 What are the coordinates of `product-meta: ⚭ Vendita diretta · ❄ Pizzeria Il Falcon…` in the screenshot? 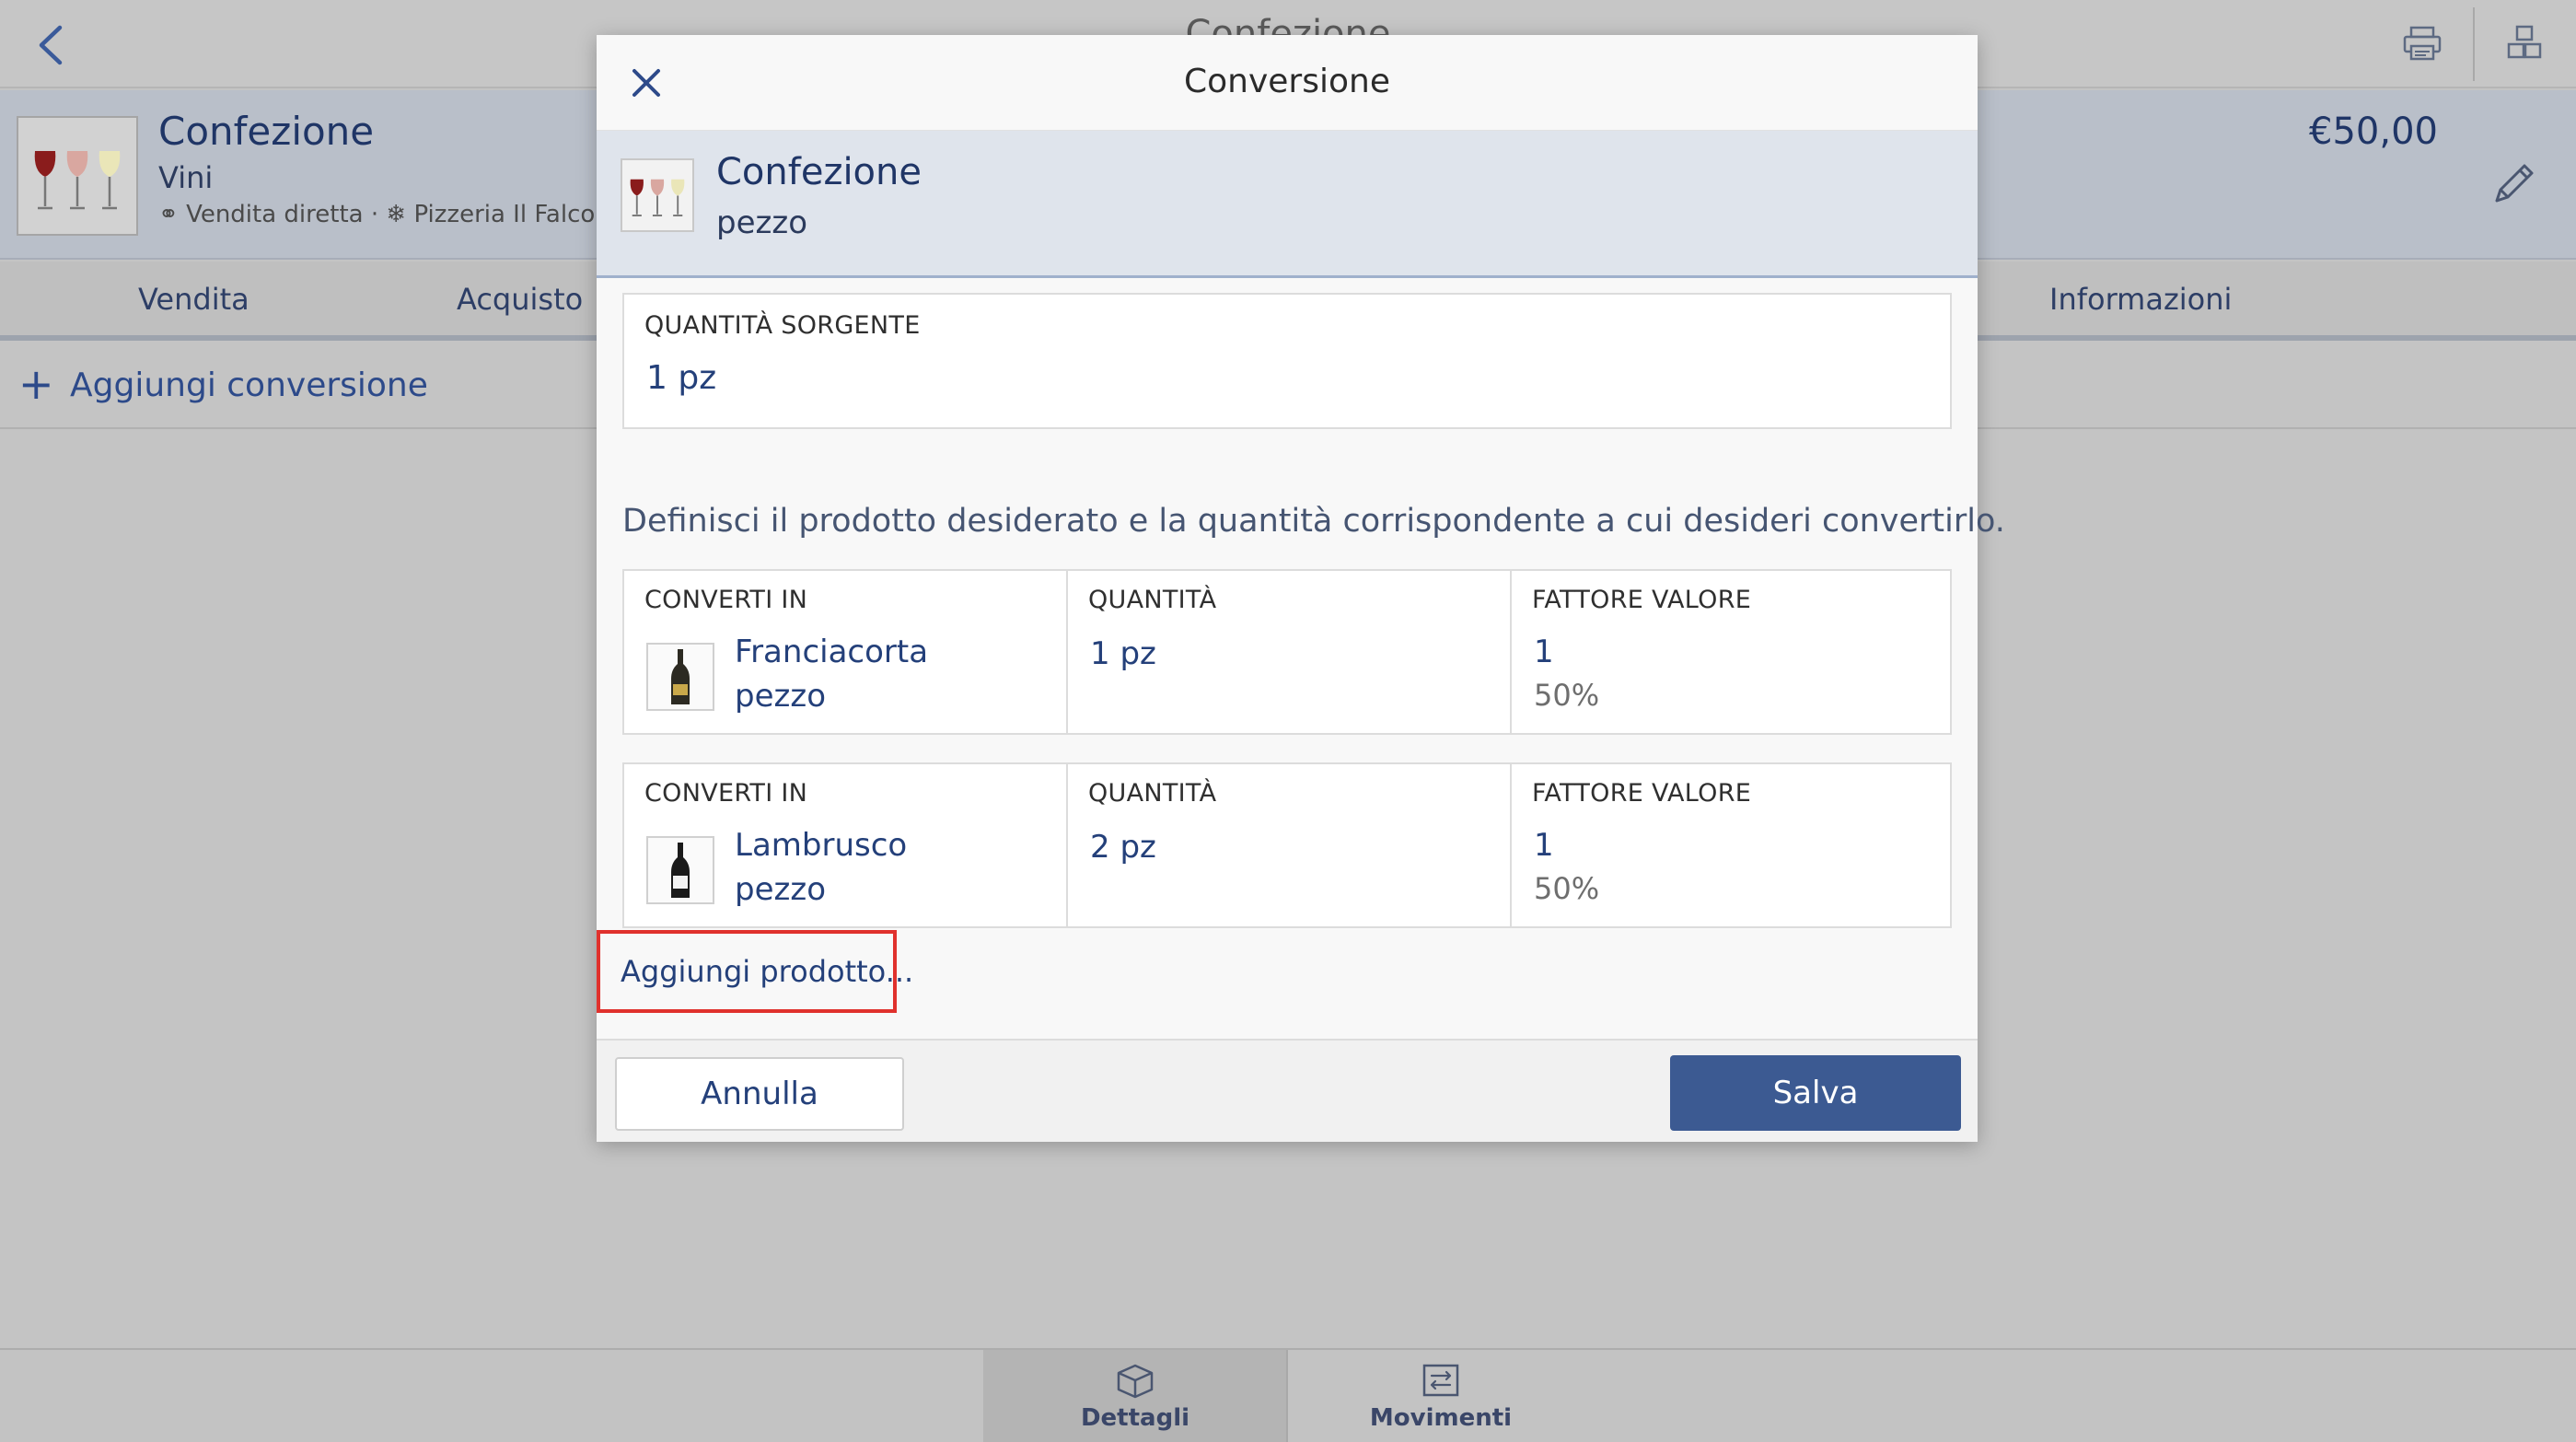 It's located at (407, 214).